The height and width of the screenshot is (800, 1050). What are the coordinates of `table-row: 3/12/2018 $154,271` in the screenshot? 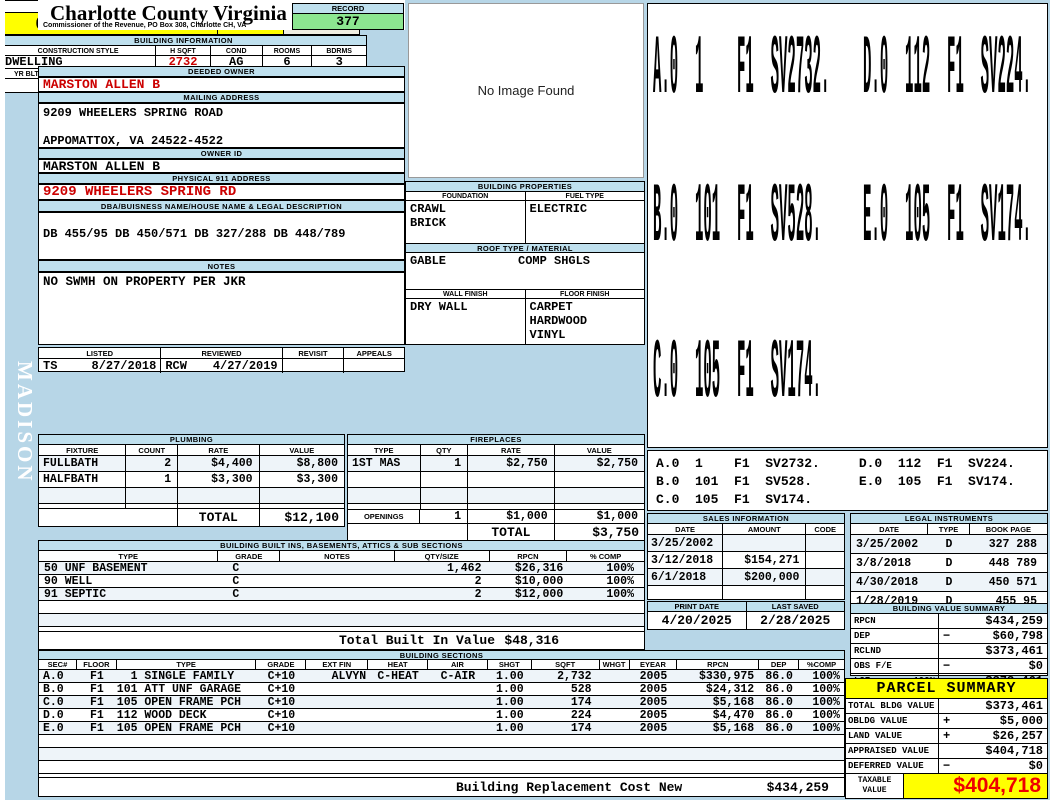 It's located at (746, 560).